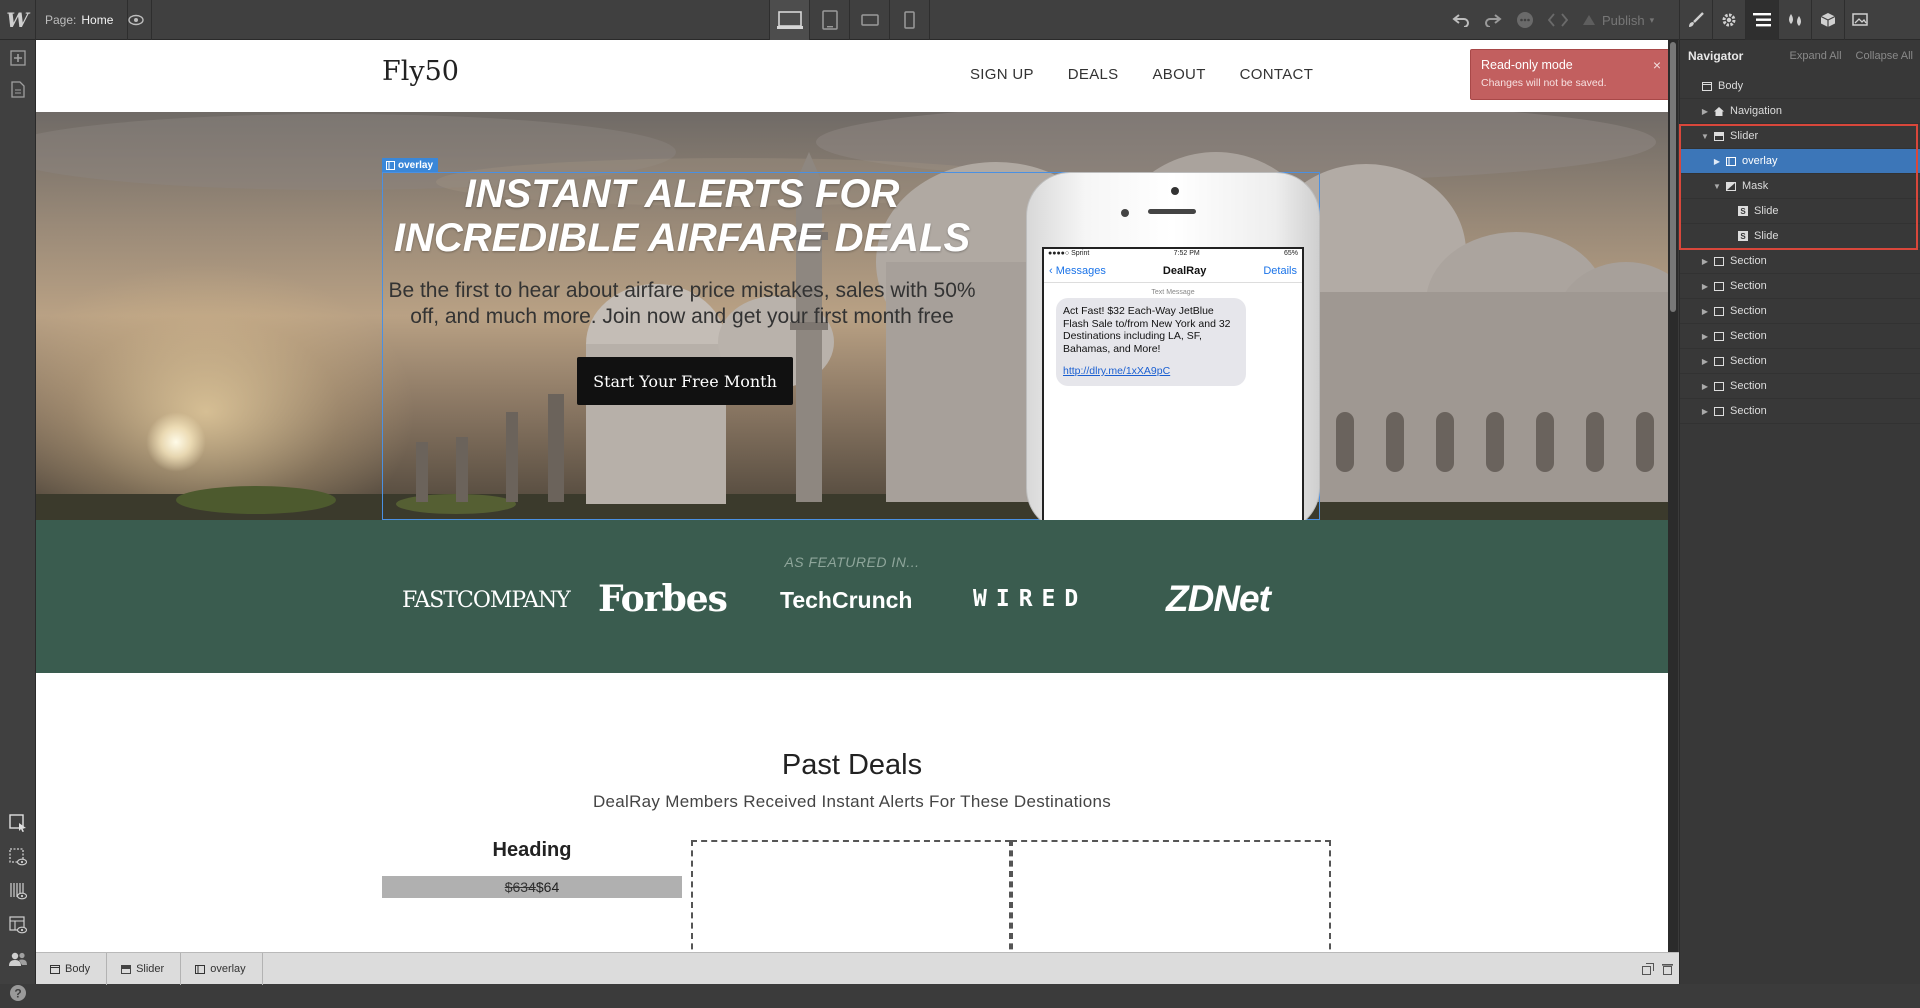 This screenshot has height=1008, width=1920. I want to click on swatches-panel-tab, so click(1794, 20).